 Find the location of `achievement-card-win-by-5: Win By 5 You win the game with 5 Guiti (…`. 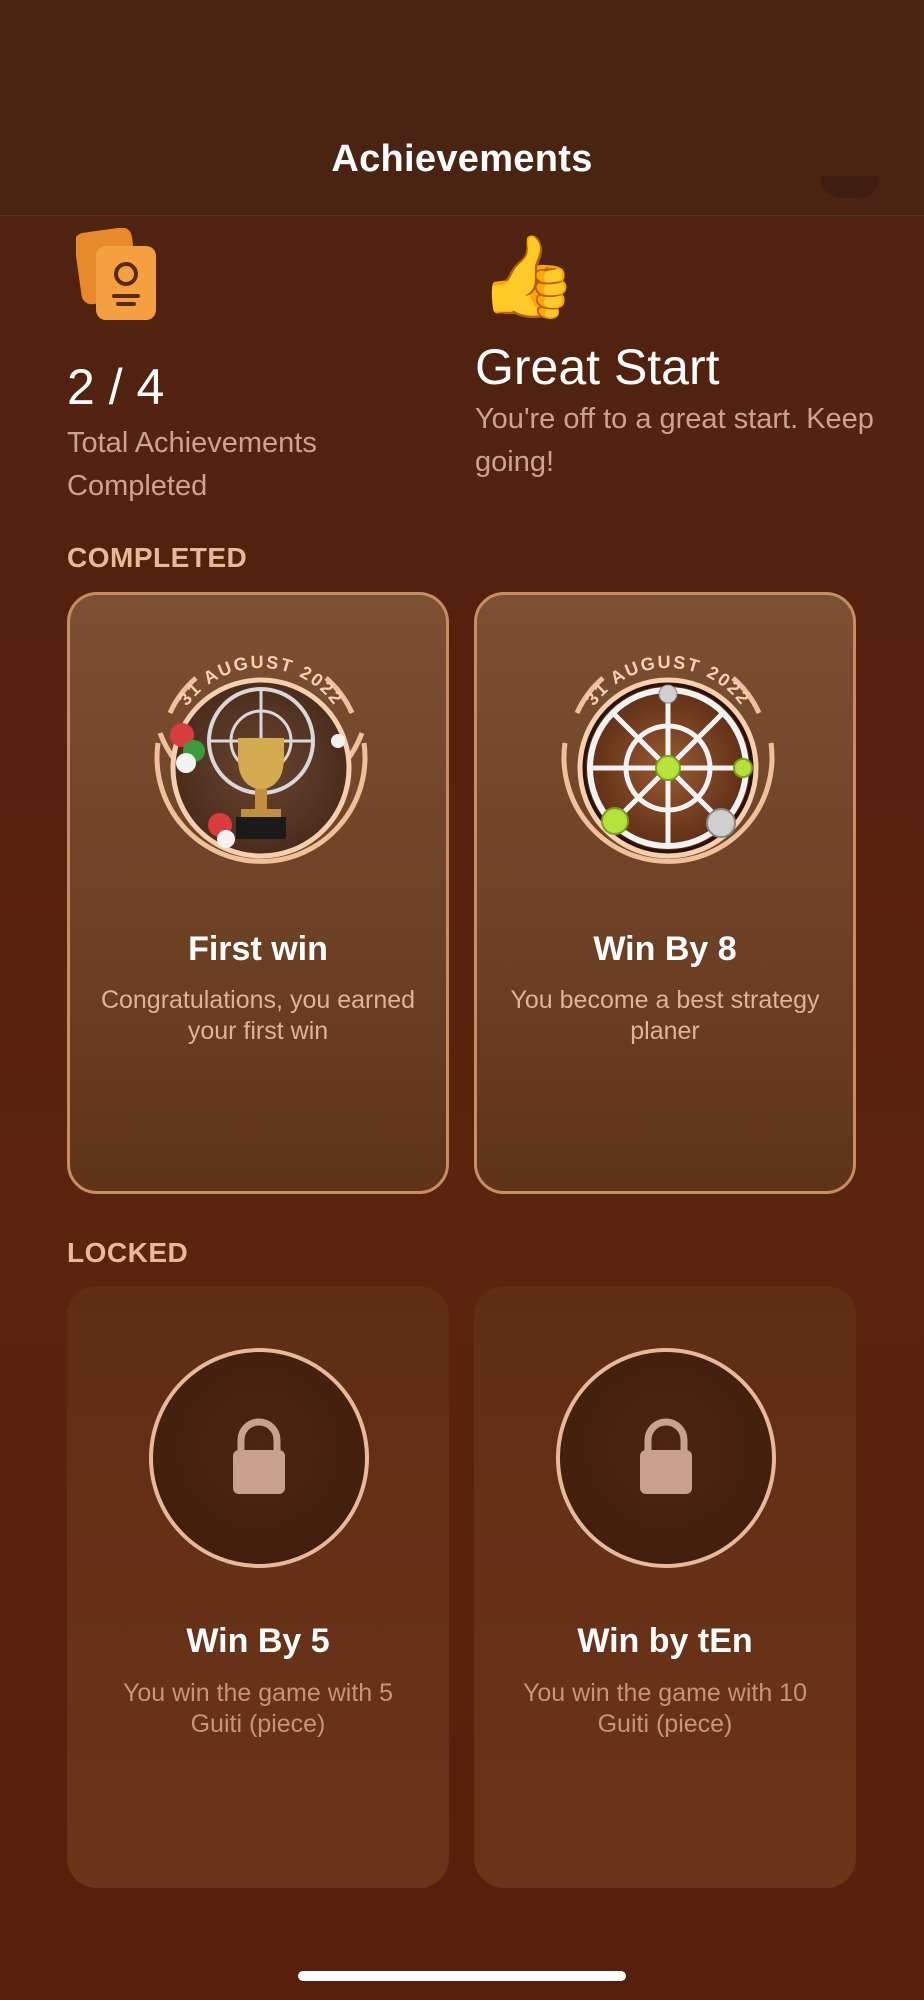

achievement-card-win-by-5: Win By 5 You win the game with 5 Guiti (… is located at coordinates (258, 1587).